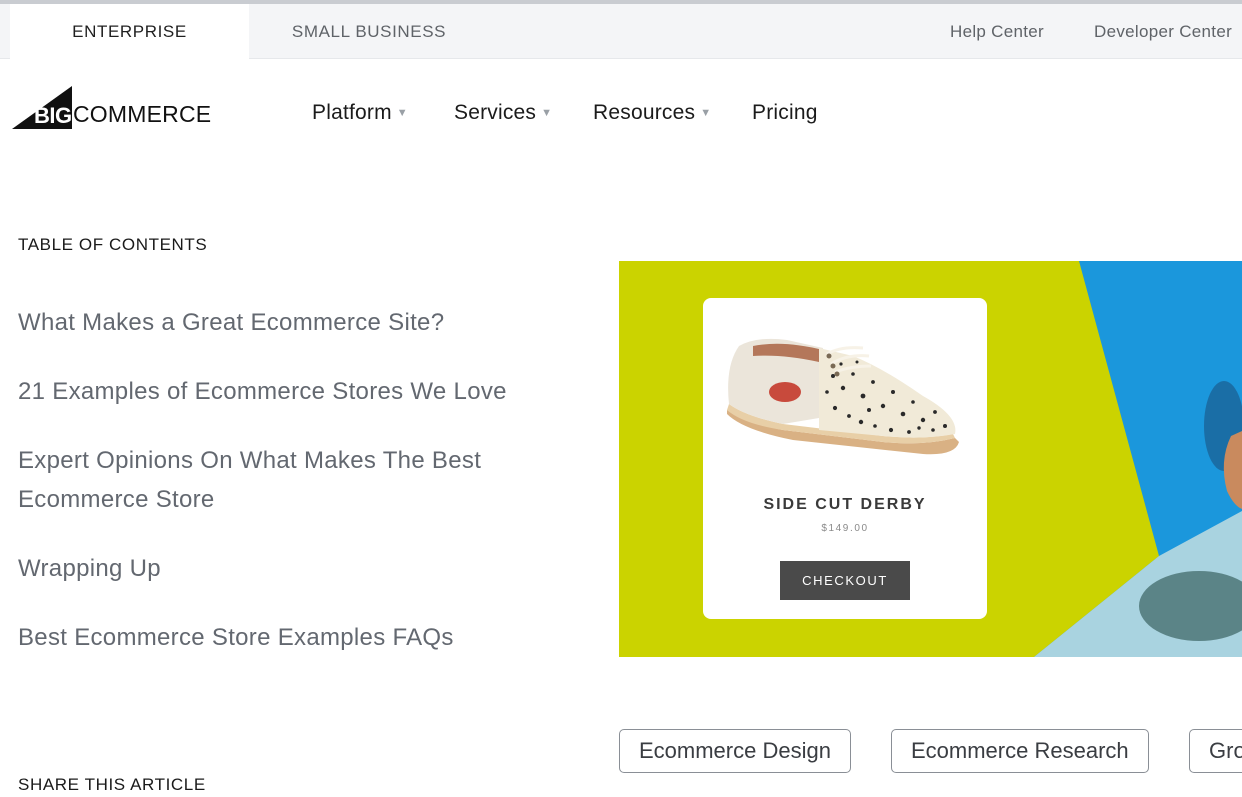 The image size is (1242, 797). Describe the element at coordinates (1215, 751) in the screenshot. I see `tag-growth: Gro` at that location.